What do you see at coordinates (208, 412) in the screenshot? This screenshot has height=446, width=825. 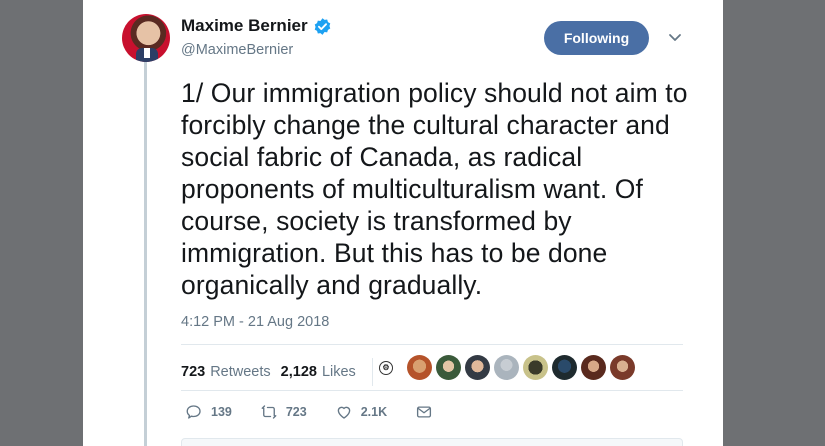 I see `reply-button: 139` at bounding box center [208, 412].